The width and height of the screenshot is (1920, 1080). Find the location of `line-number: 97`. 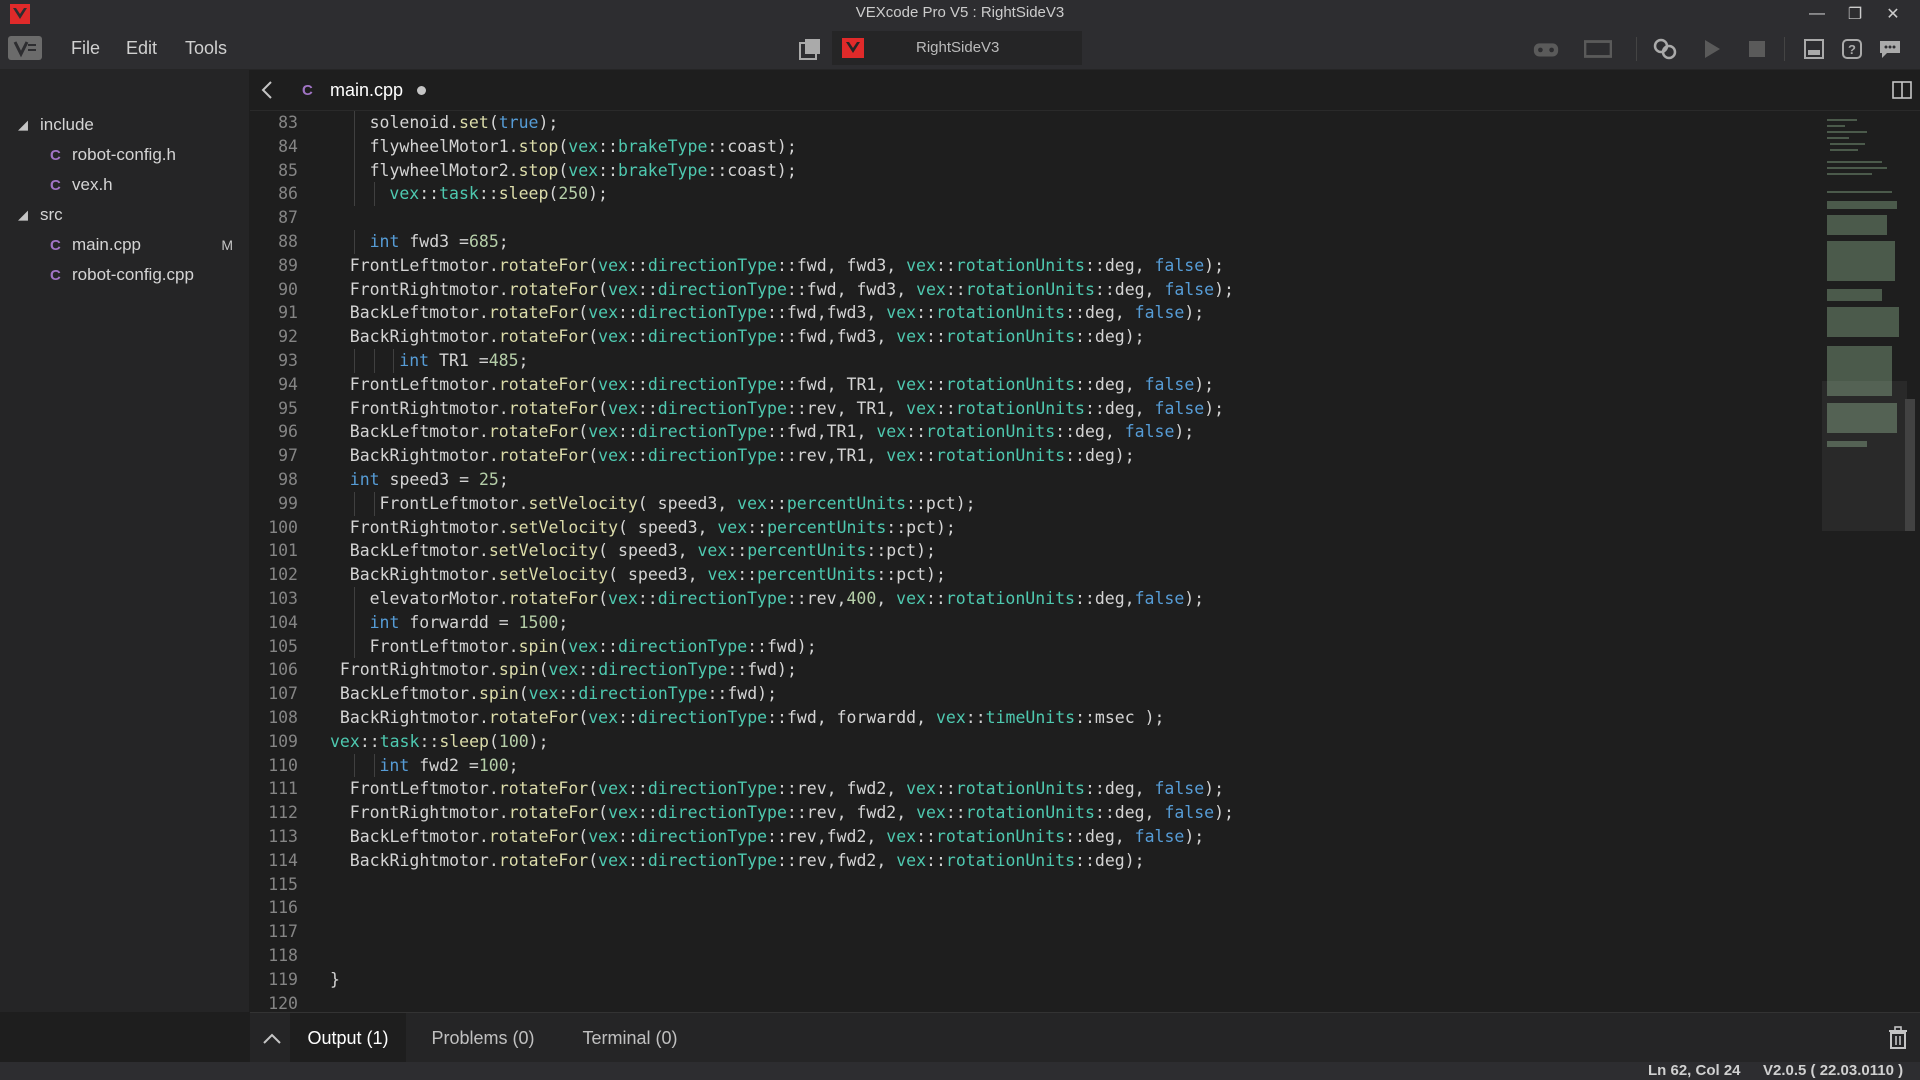

line-number: 97 is located at coordinates (288, 456).